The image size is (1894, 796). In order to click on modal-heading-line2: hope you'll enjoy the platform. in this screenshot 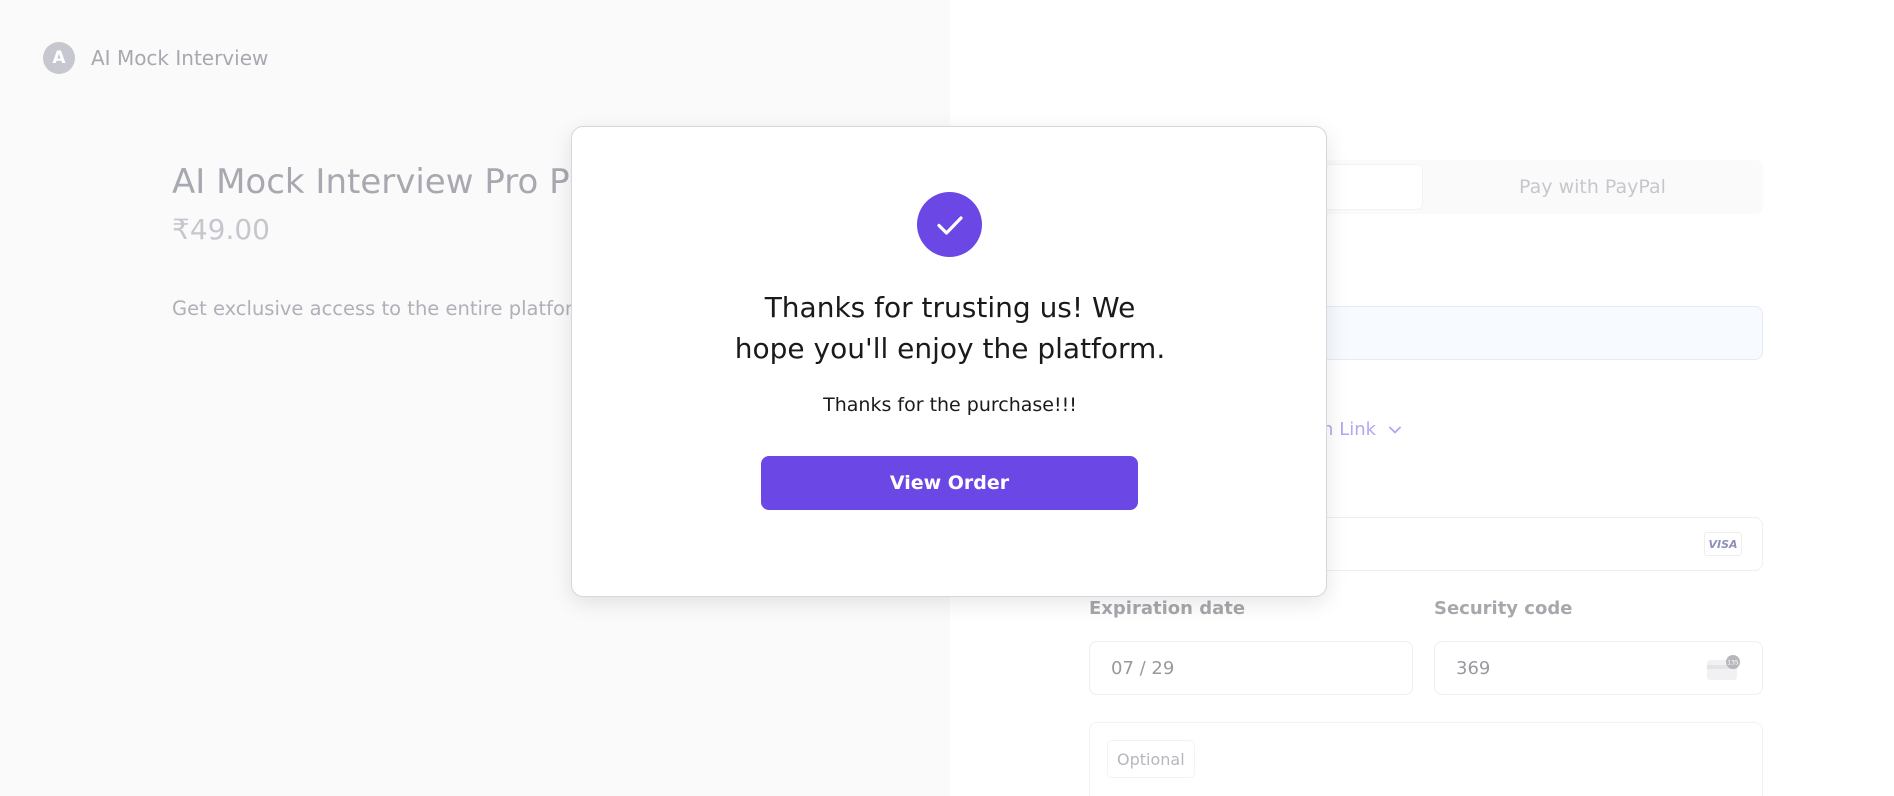, I will do `click(950, 348)`.